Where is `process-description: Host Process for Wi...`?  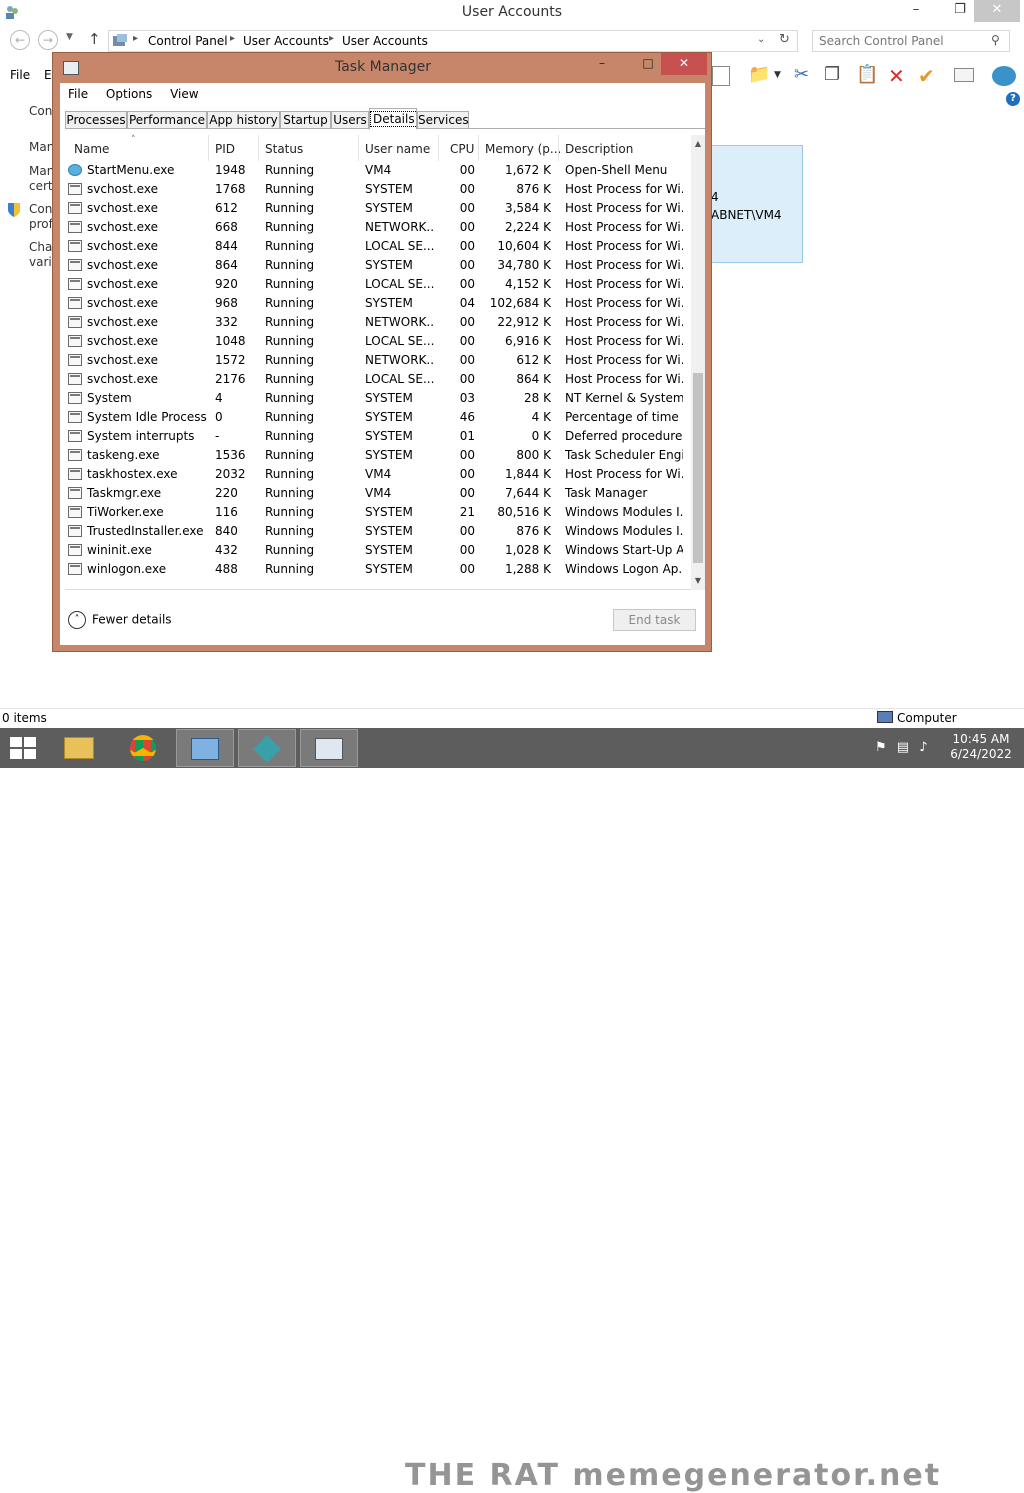
process-description: Host Process for Wi... is located at coordinates (624, 322).